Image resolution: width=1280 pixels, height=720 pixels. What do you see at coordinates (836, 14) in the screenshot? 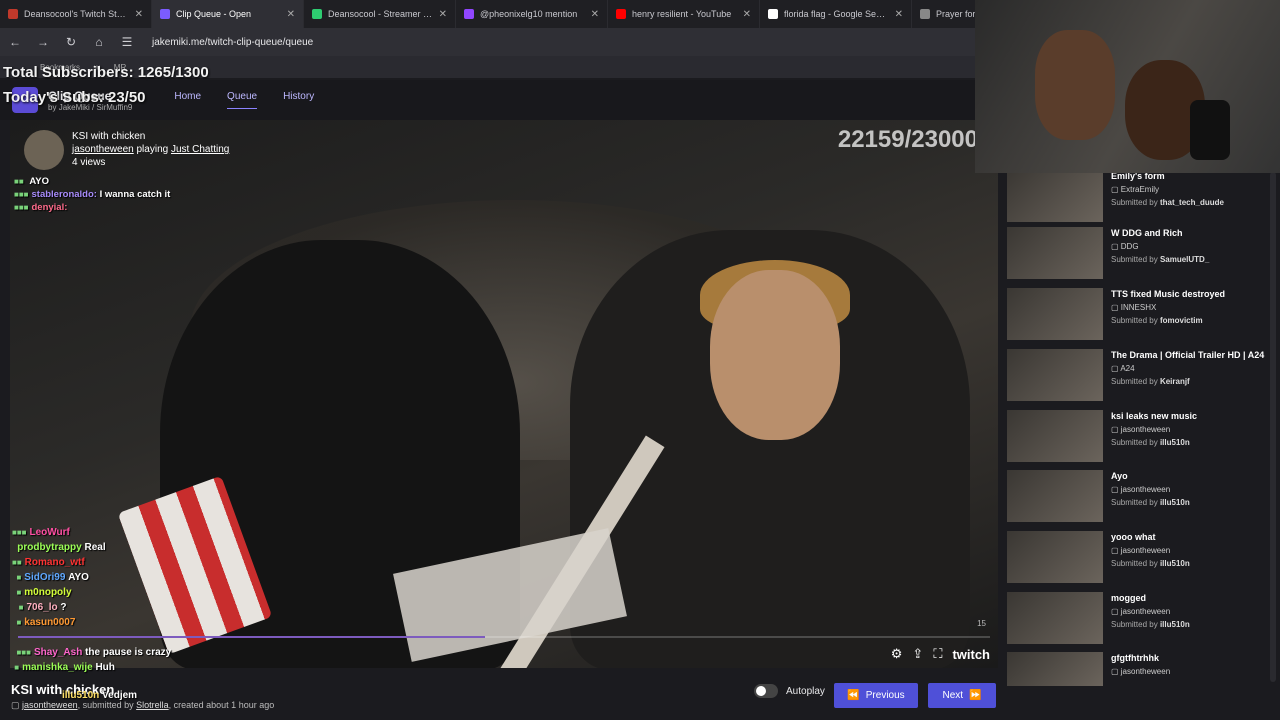
I see `browser-tab-5: florida flag - Google Search ✕` at bounding box center [836, 14].